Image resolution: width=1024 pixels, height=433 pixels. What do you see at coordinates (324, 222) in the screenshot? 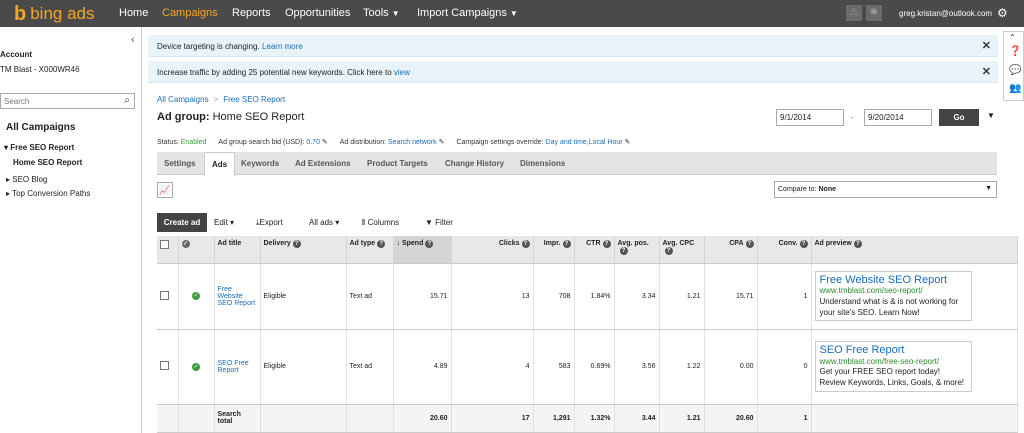
I see `all-ads-dropdown: All ads ▾` at bounding box center [324, 222].